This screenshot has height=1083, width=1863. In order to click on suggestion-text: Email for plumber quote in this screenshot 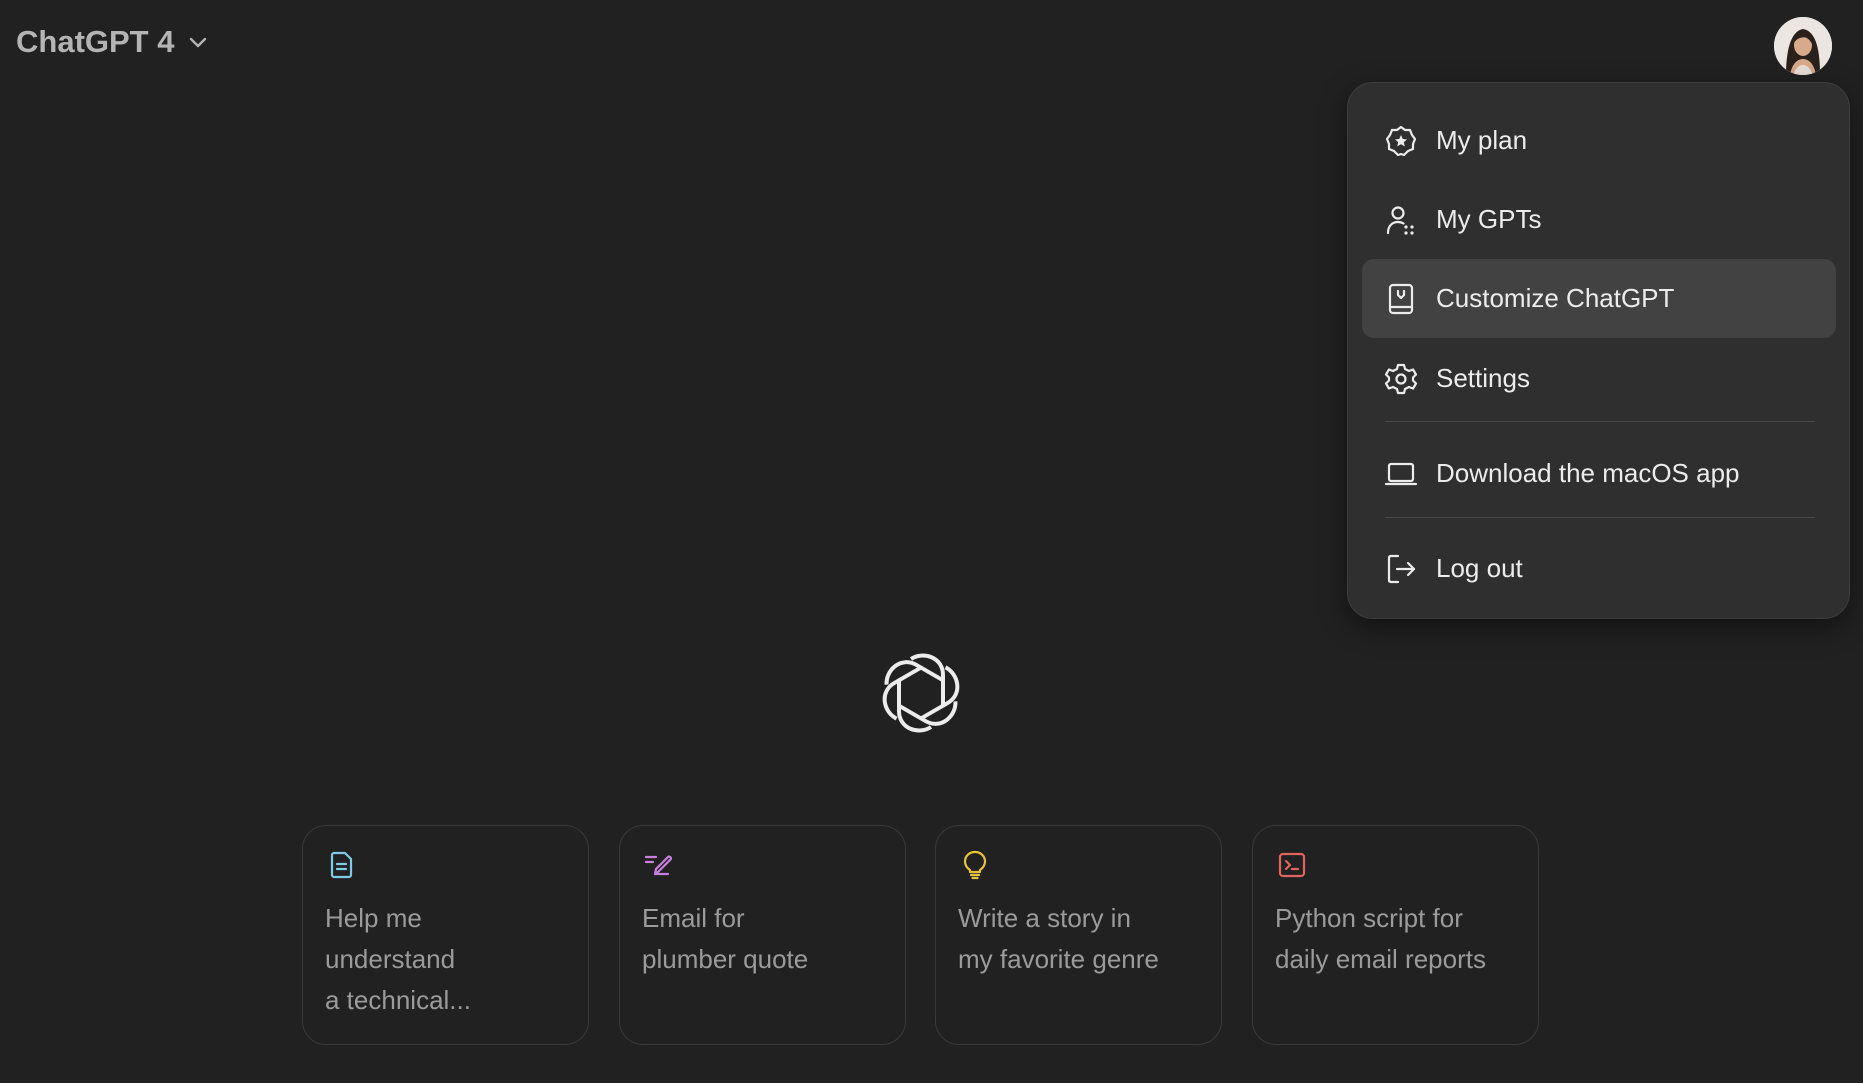, I will do `click(725, 938)`.